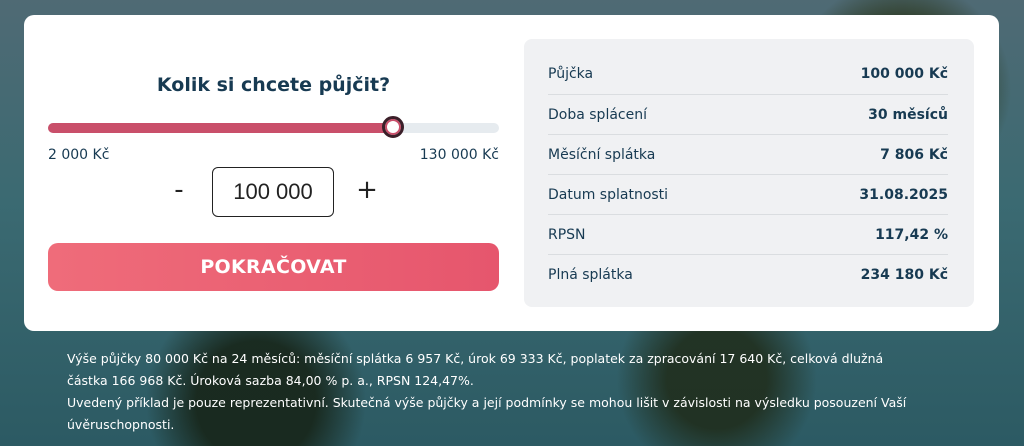  What do you see at coordinates (571, 74) in the screenshot?
I see `summary-label: Půjčka` at bounding box center [571, 74].